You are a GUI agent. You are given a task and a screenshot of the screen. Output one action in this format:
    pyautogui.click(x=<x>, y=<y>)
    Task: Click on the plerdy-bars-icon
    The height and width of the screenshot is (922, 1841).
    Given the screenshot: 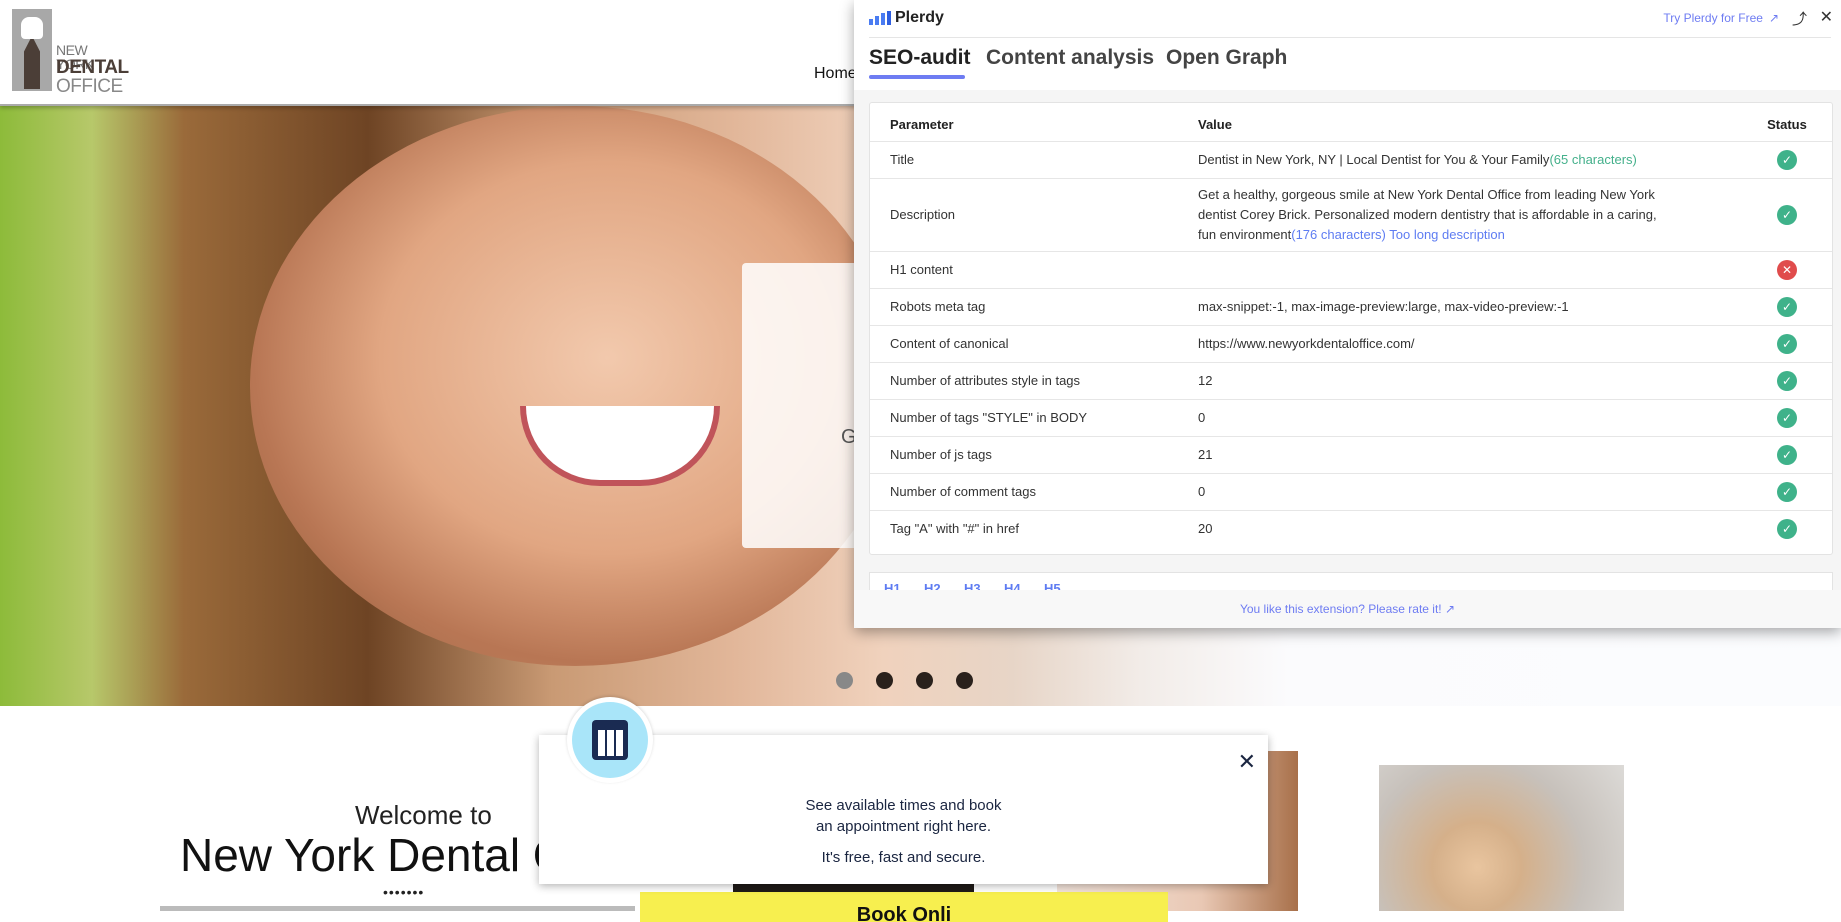 What is the action you would take?
    pyautogui.click(x=880, y=18)
    